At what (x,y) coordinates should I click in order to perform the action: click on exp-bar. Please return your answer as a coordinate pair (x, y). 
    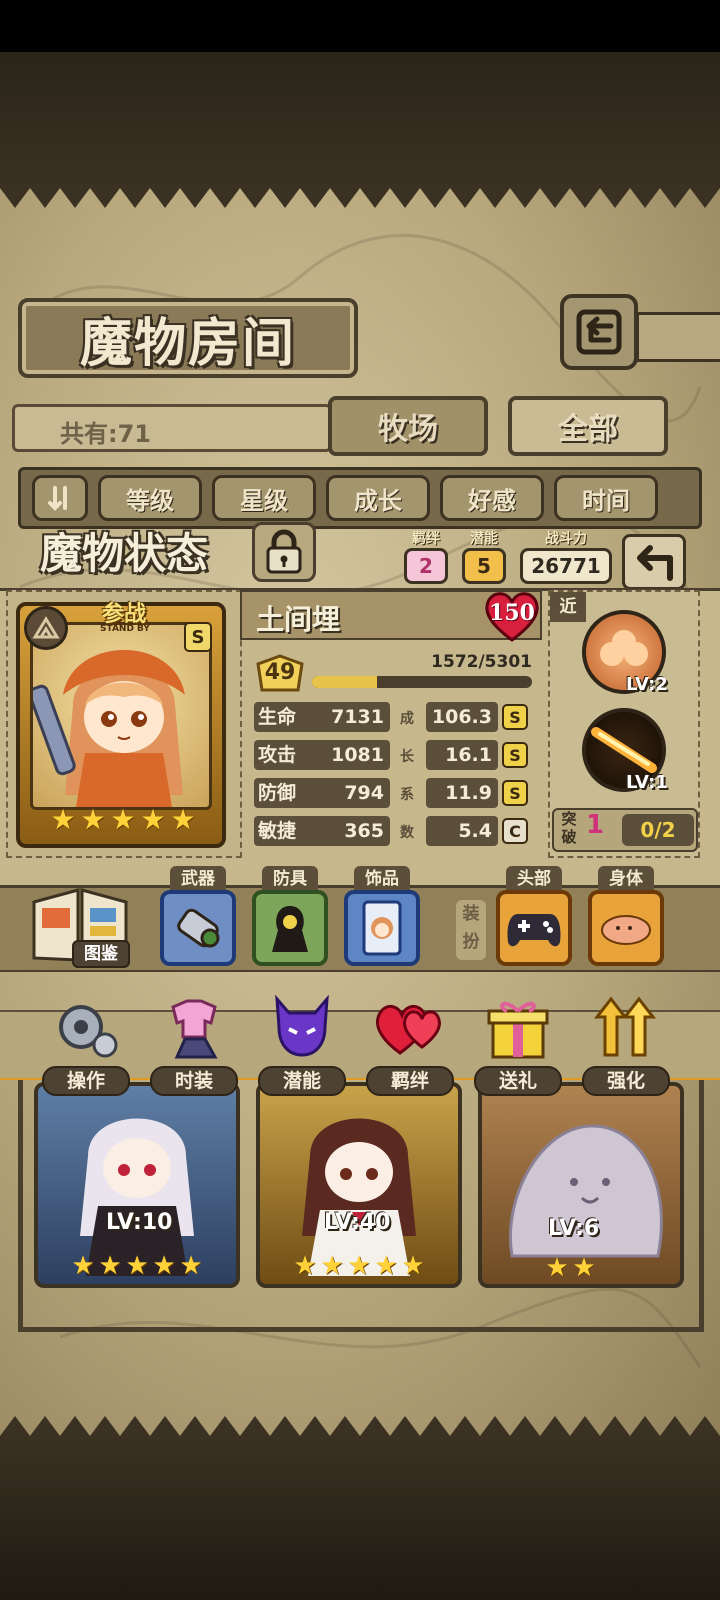
    Looking at the image, I should click on (422, 682).